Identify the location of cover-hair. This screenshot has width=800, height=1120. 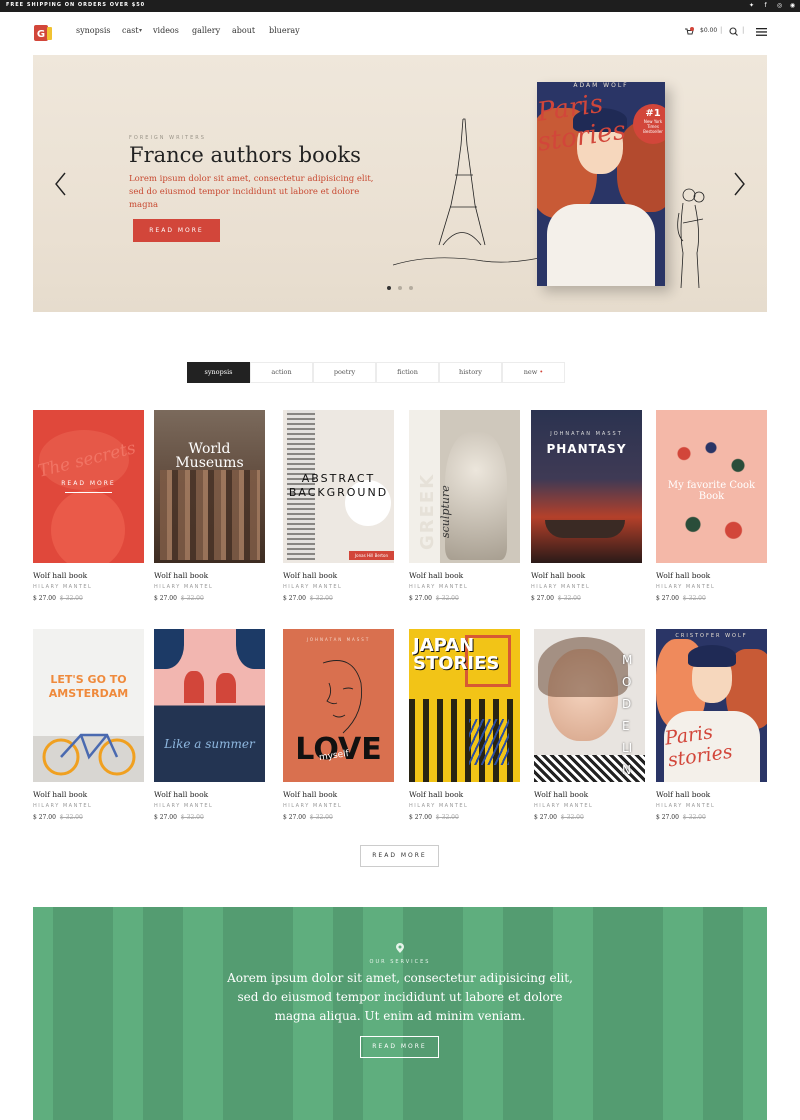
(583, 667).